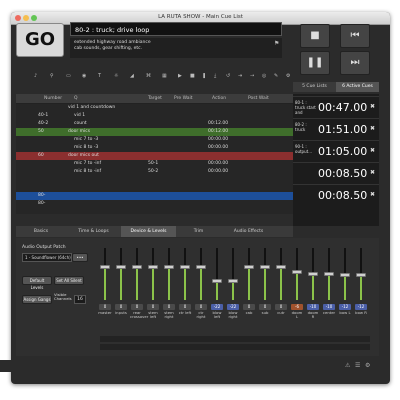 This screenshot has width=400, height=400. I want to click on flag-icon: ⚑, so click(276, 43).